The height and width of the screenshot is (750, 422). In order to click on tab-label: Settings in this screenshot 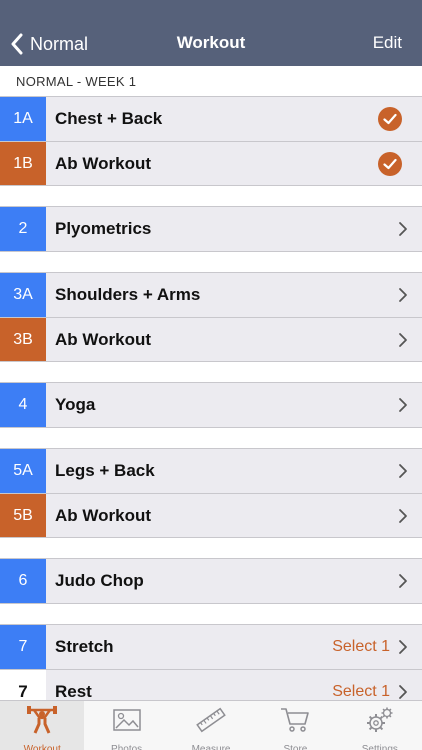, I will do `click(379, 747)`.